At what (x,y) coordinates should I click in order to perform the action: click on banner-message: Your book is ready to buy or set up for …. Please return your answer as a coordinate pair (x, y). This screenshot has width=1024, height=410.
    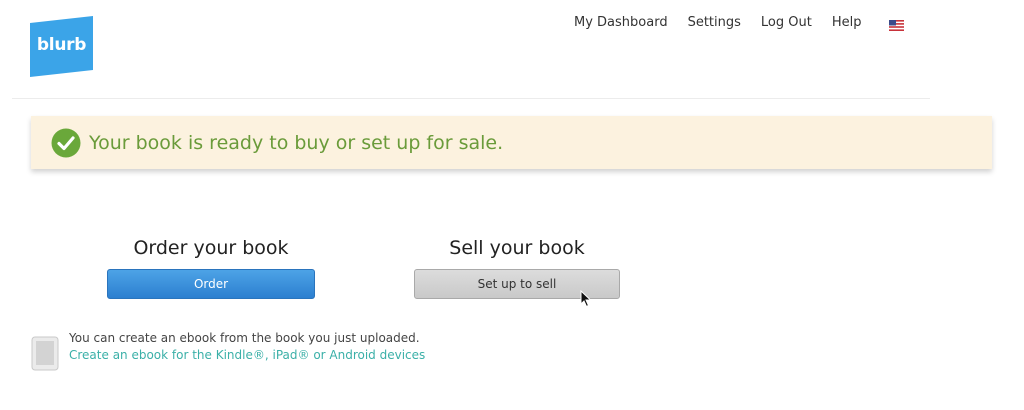
    Looking at the image, I should click on (296, 142).